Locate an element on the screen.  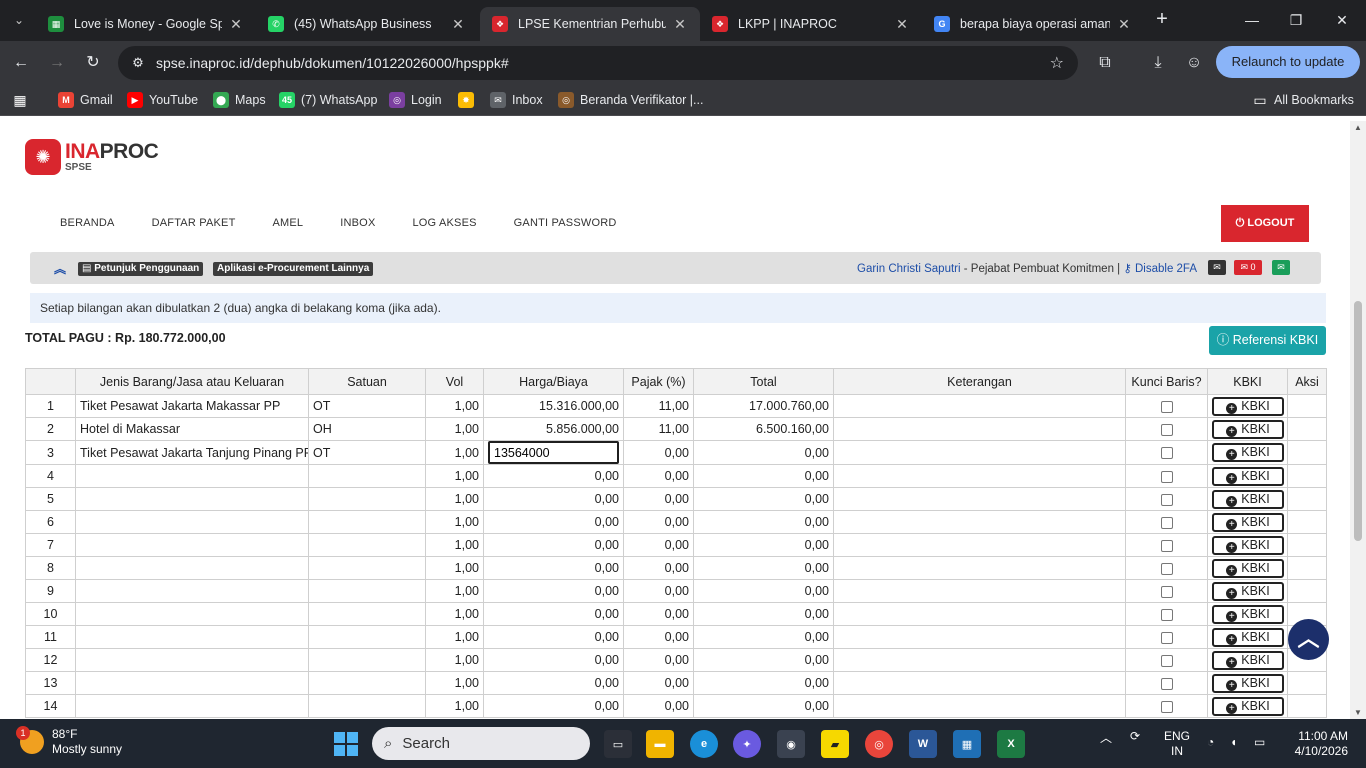
minimize-button: — is located at coordinates (1252, 20).